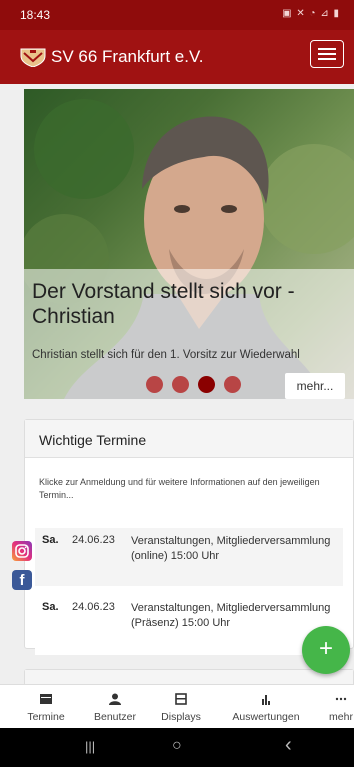 Image resolution: width=354 pixels, height=767 pixels. I want to click on tab-mehr: mehr, so click(330, 707).